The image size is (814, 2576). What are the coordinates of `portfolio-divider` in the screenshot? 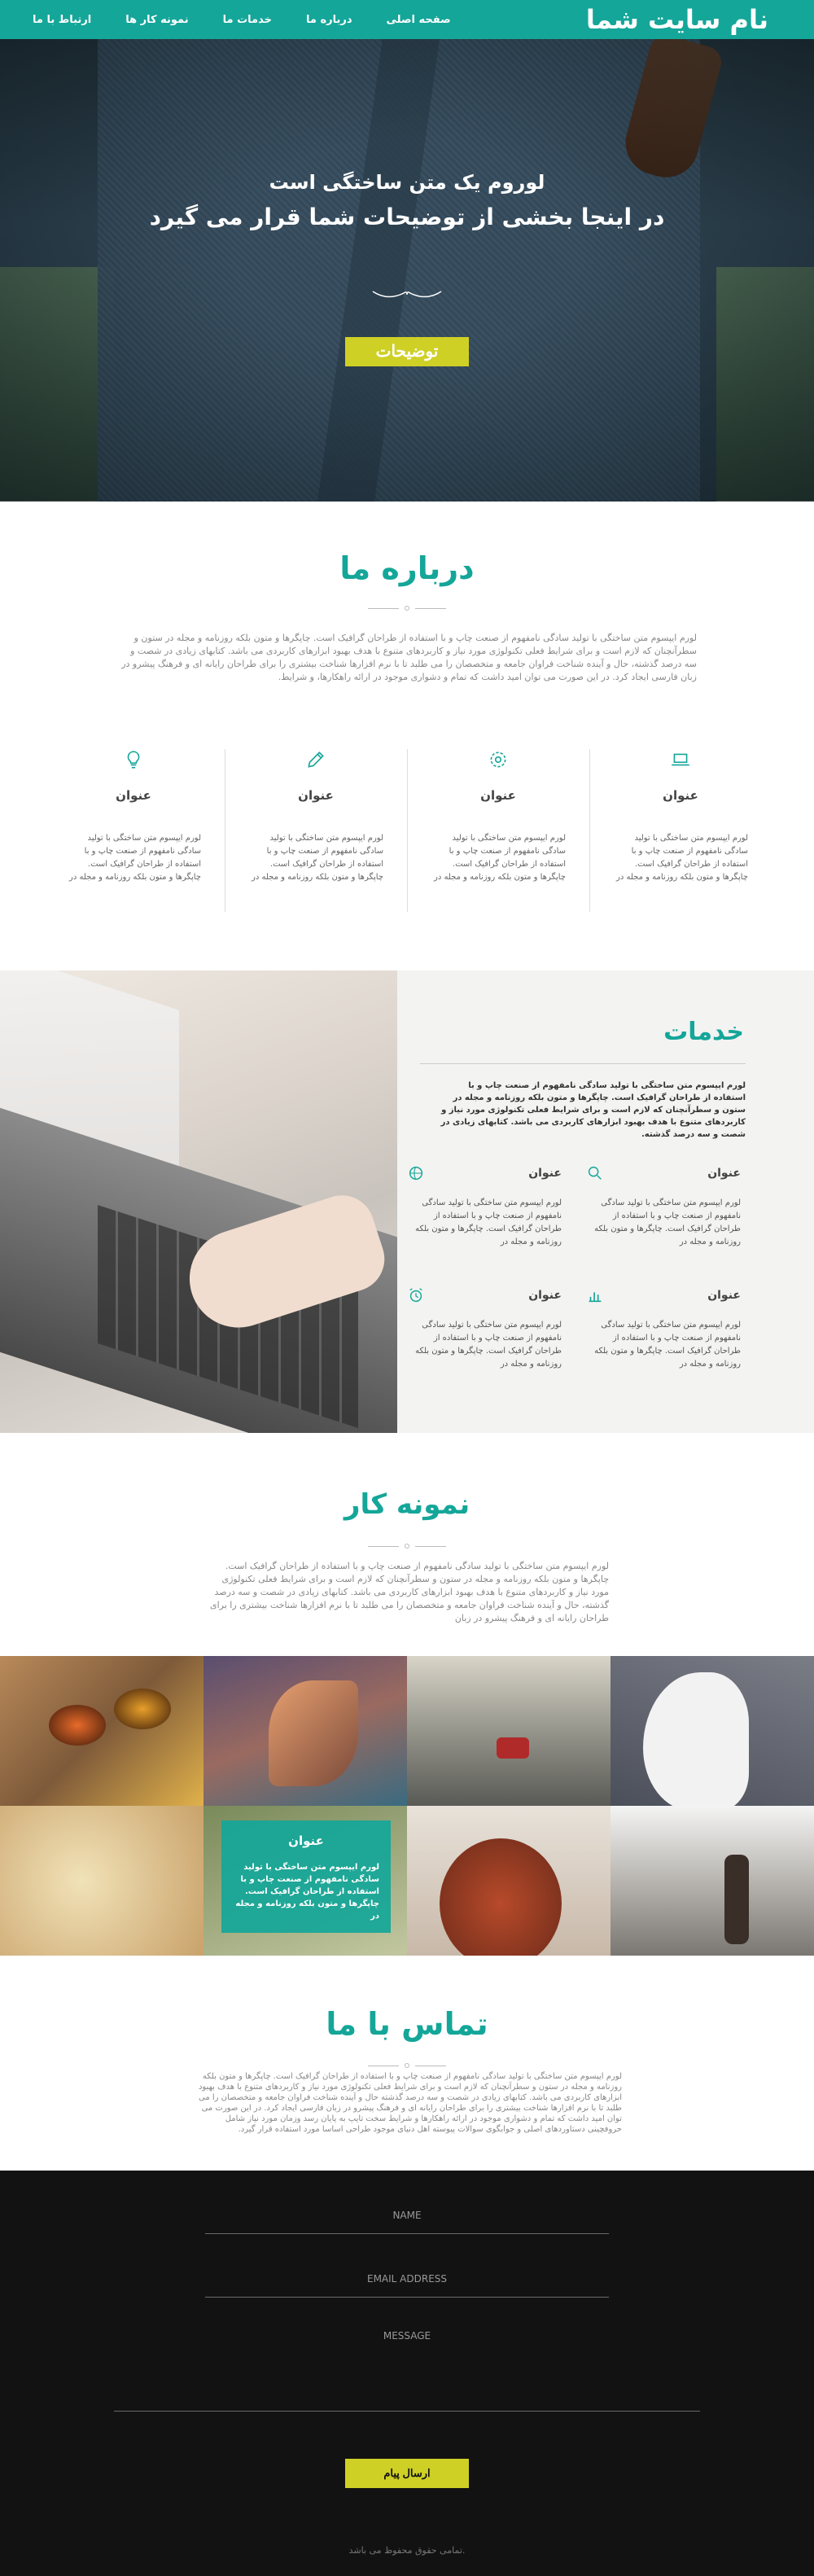 It's located at (407, 1546).